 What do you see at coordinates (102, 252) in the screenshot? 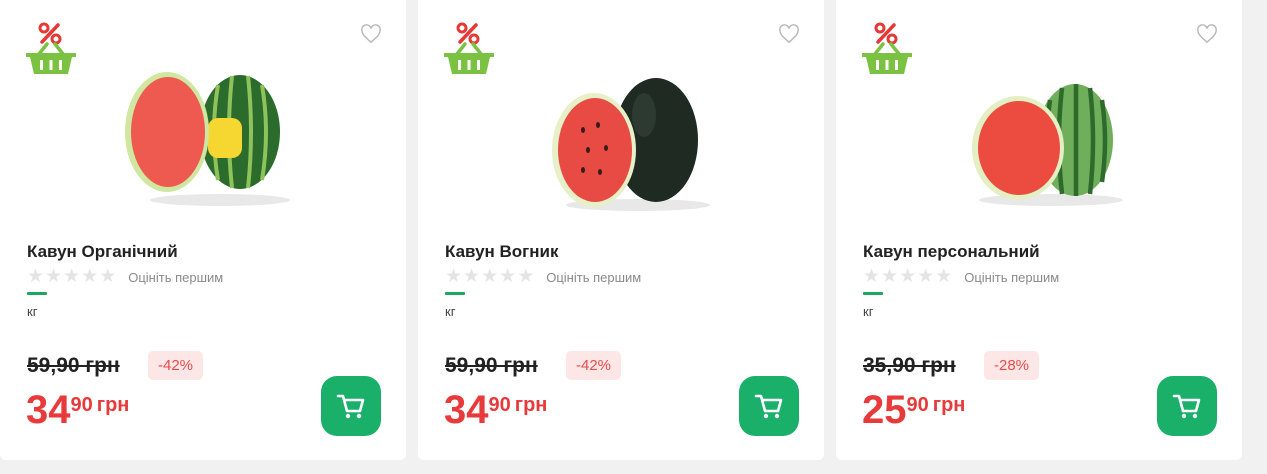
I see `product-title: Кавун Органічний` at bounding box center [102, 252].